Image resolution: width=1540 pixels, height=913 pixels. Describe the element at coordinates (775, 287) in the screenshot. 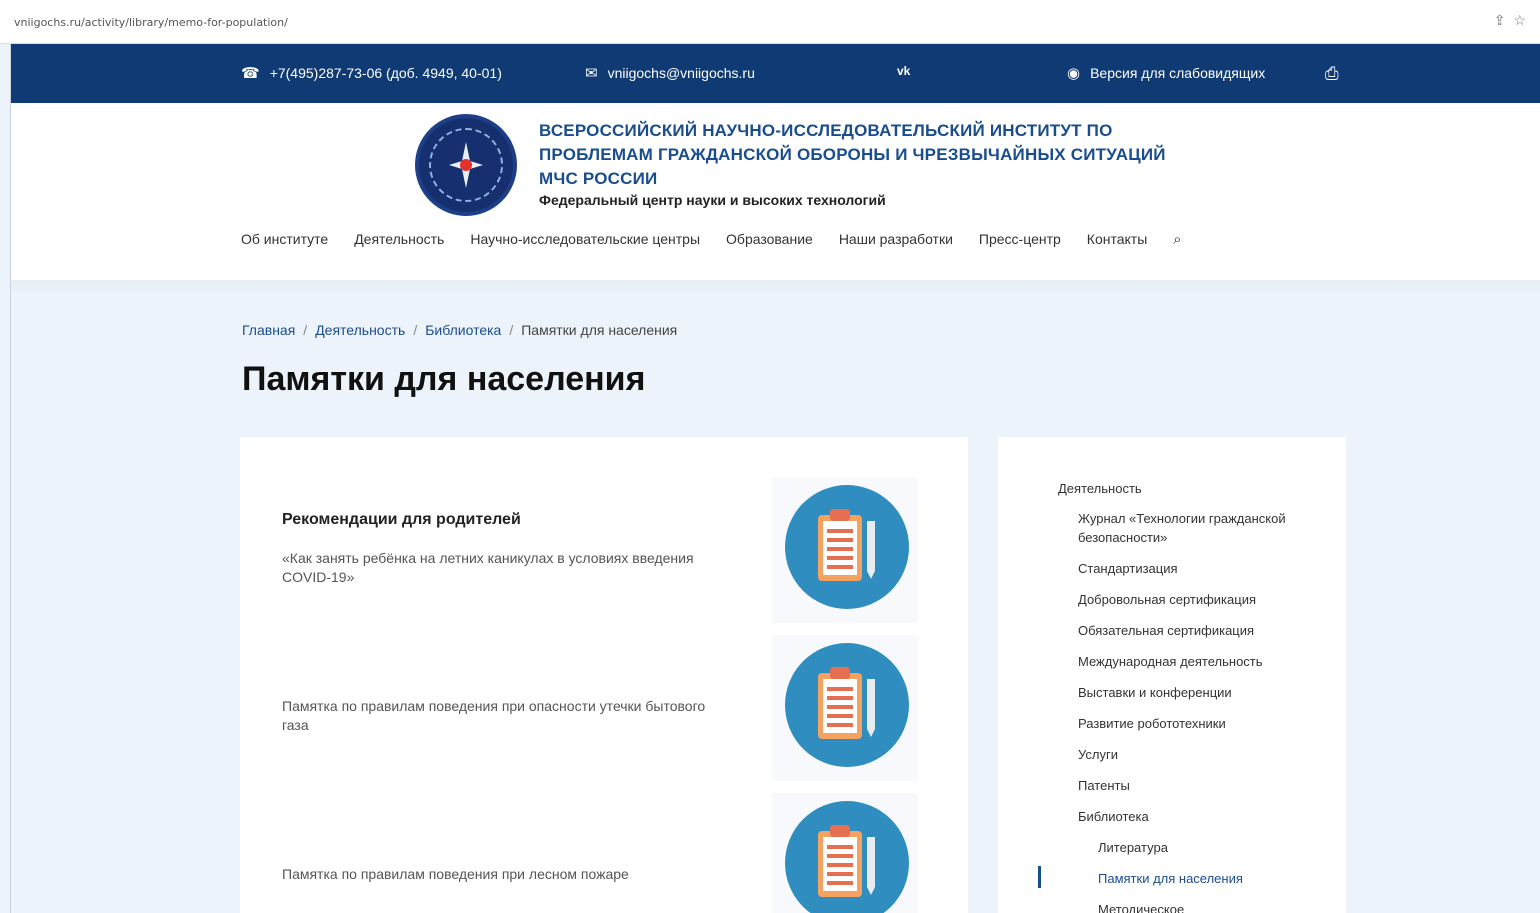

I see `header-shadow` at that location.